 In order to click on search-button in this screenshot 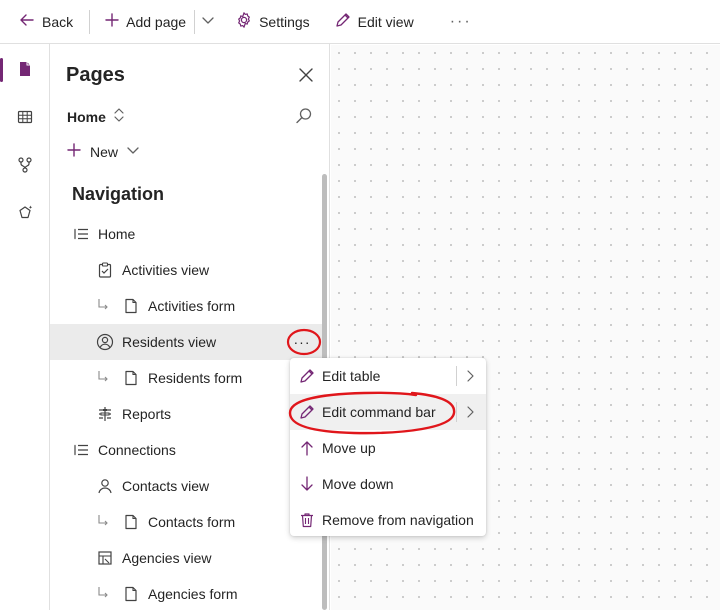, I will do `click(305, 117)`.